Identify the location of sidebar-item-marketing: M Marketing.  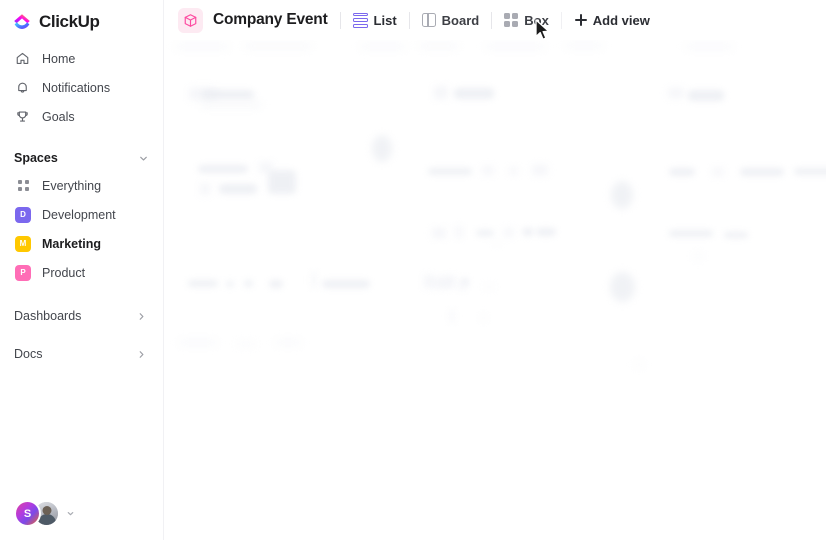
(81, 243).